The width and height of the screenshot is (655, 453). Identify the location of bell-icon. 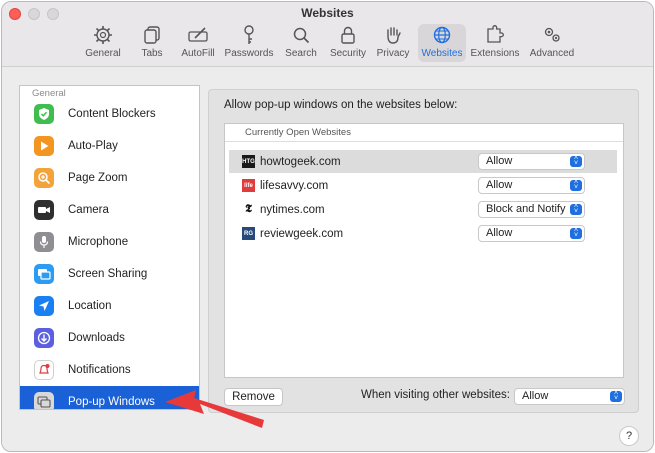
(44, 370).